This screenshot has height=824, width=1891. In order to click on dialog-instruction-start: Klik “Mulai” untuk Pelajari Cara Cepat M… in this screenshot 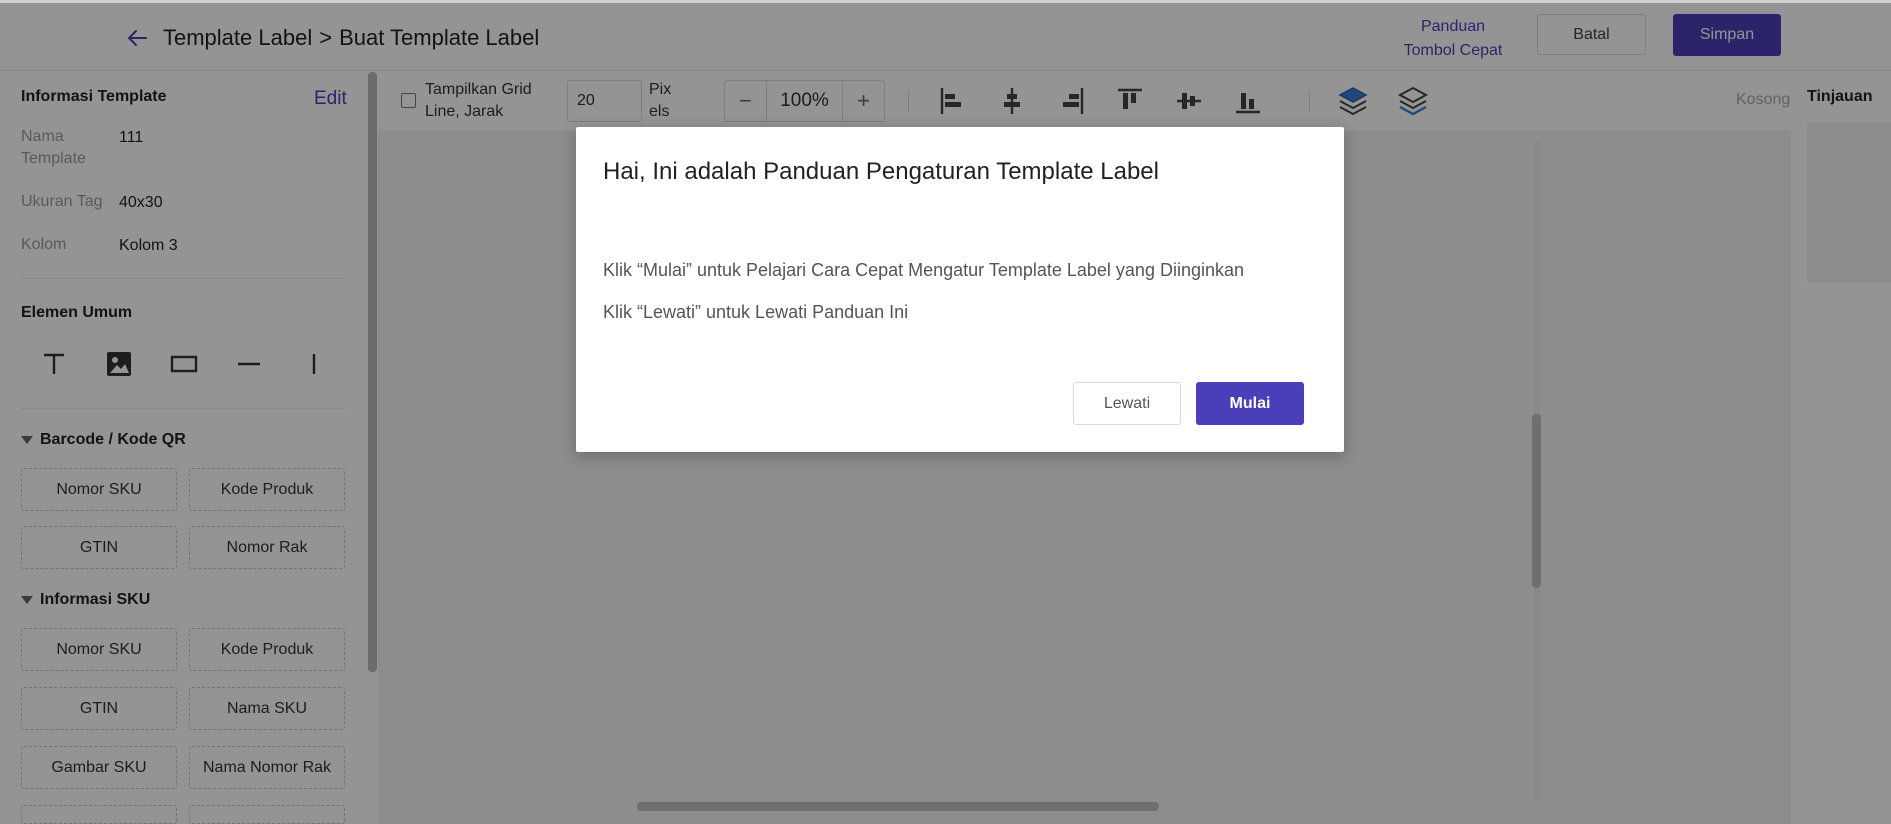, I will do `click(924, 270)`.